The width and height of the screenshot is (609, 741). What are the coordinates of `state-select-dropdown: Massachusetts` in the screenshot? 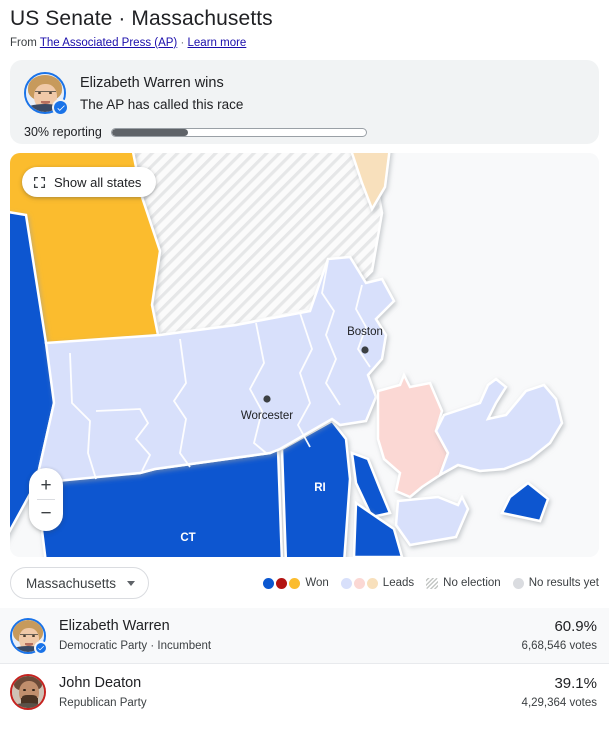 It's located at (80, 583).